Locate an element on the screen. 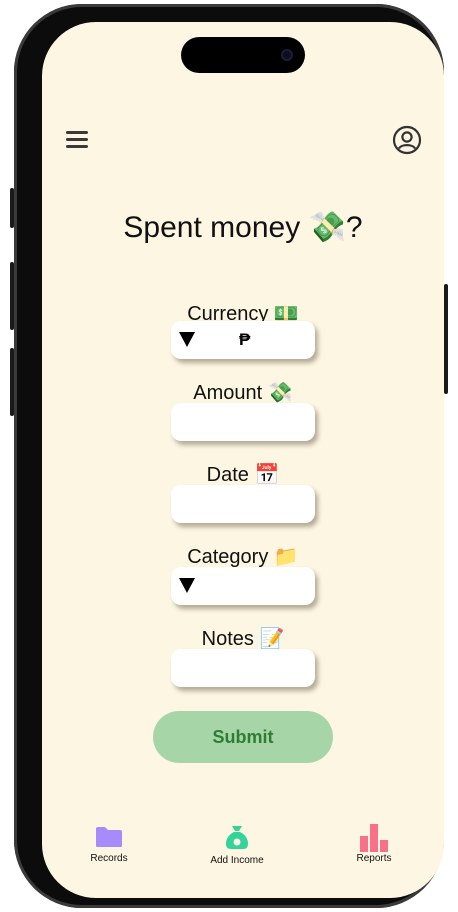 The height and width of the screenshot is (912, 458). action-button is located at coordinates (12, 208).